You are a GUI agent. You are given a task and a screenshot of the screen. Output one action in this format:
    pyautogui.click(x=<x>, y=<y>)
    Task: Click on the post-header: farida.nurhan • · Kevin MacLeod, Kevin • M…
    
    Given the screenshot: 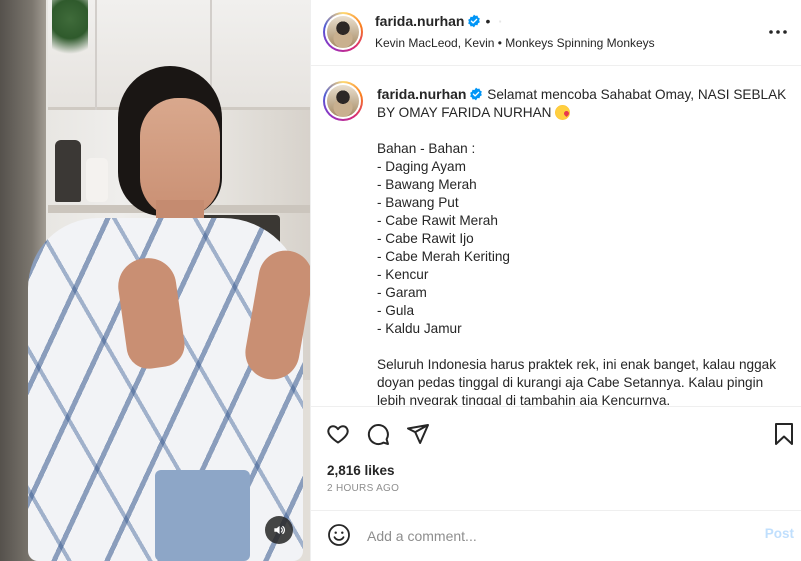 What is the action you would take?
    pyautogui.click(x=556, y=33)
    